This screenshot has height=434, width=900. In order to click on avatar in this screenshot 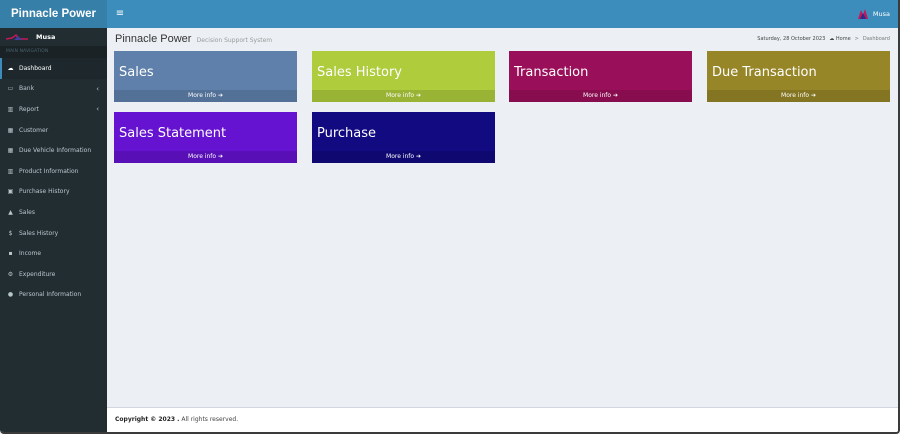, I will do `click(862, 14)`.